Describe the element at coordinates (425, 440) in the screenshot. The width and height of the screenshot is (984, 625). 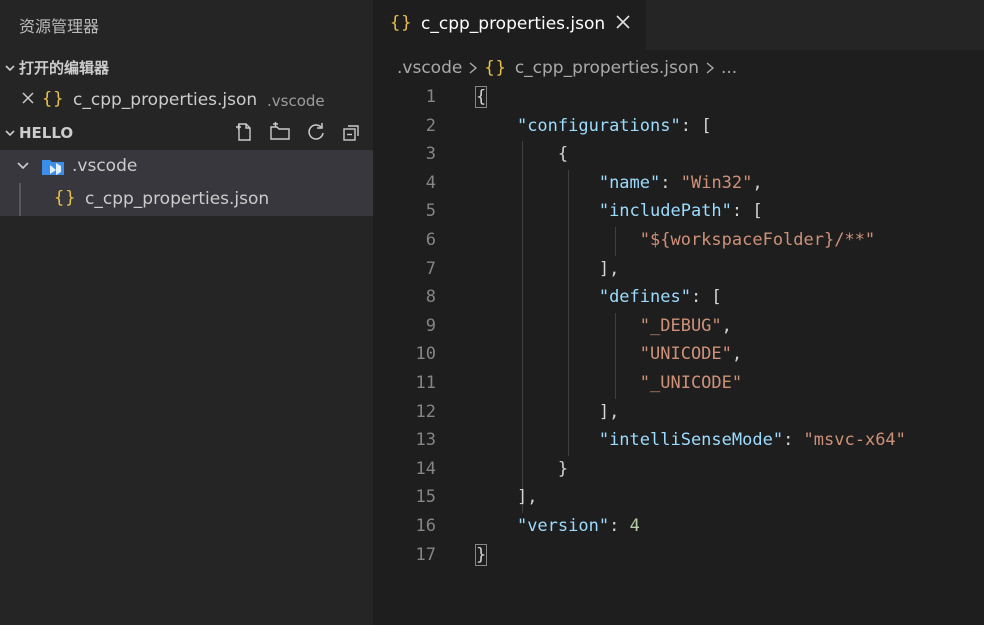
I see `line-number: 13` at that location.